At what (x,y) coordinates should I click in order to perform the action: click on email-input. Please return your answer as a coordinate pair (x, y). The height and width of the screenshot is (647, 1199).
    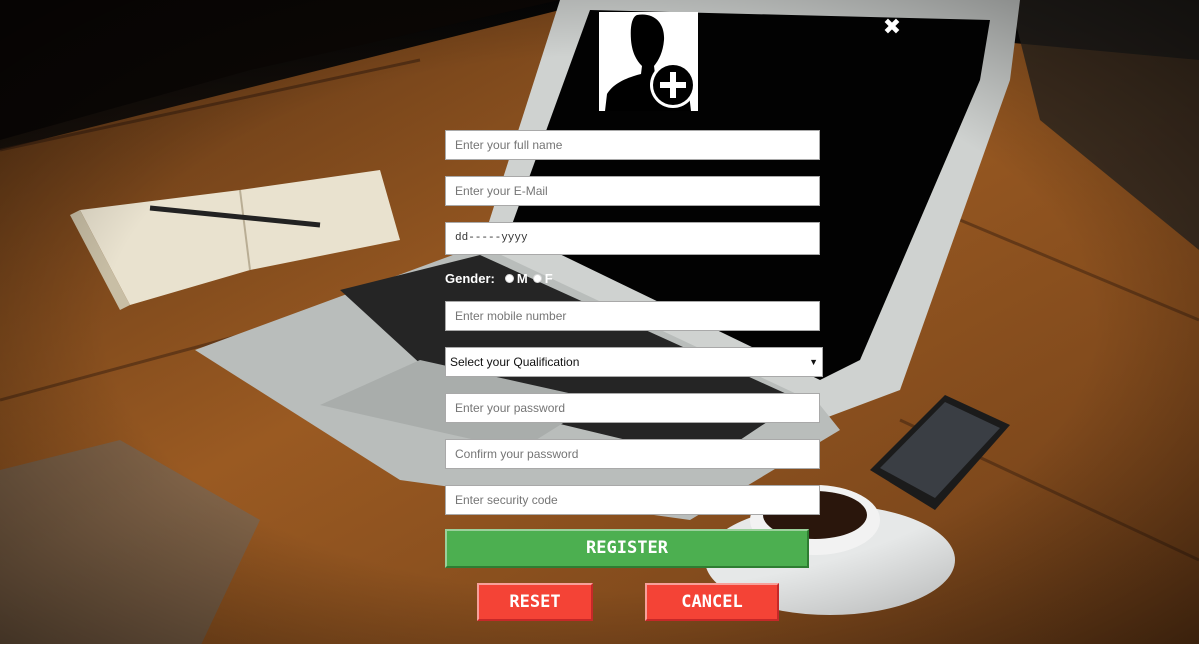
    Looking at the image, I should click on (632, 191).